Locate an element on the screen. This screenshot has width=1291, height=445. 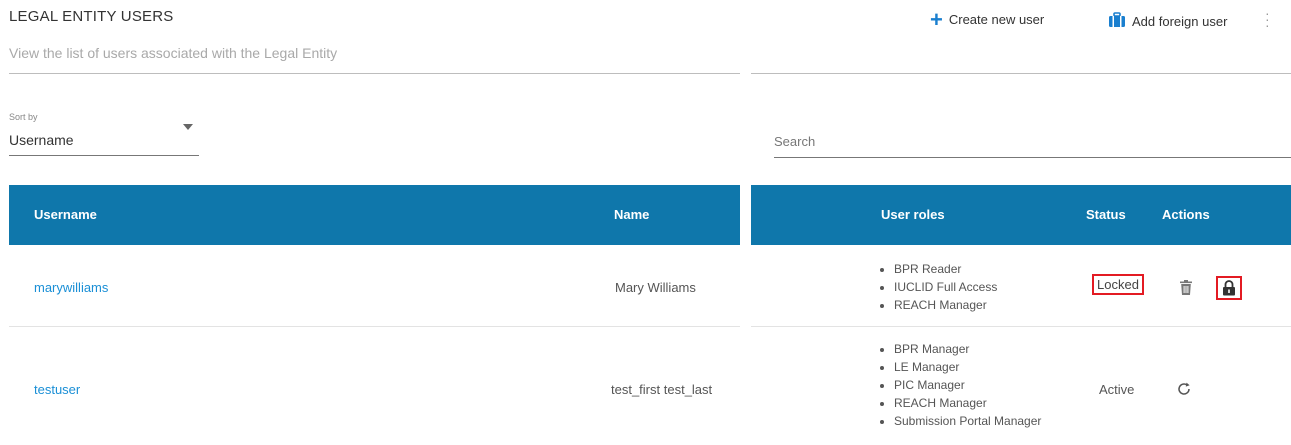
role-item: Submission Portal Manager is located at coordinates (967, 421).